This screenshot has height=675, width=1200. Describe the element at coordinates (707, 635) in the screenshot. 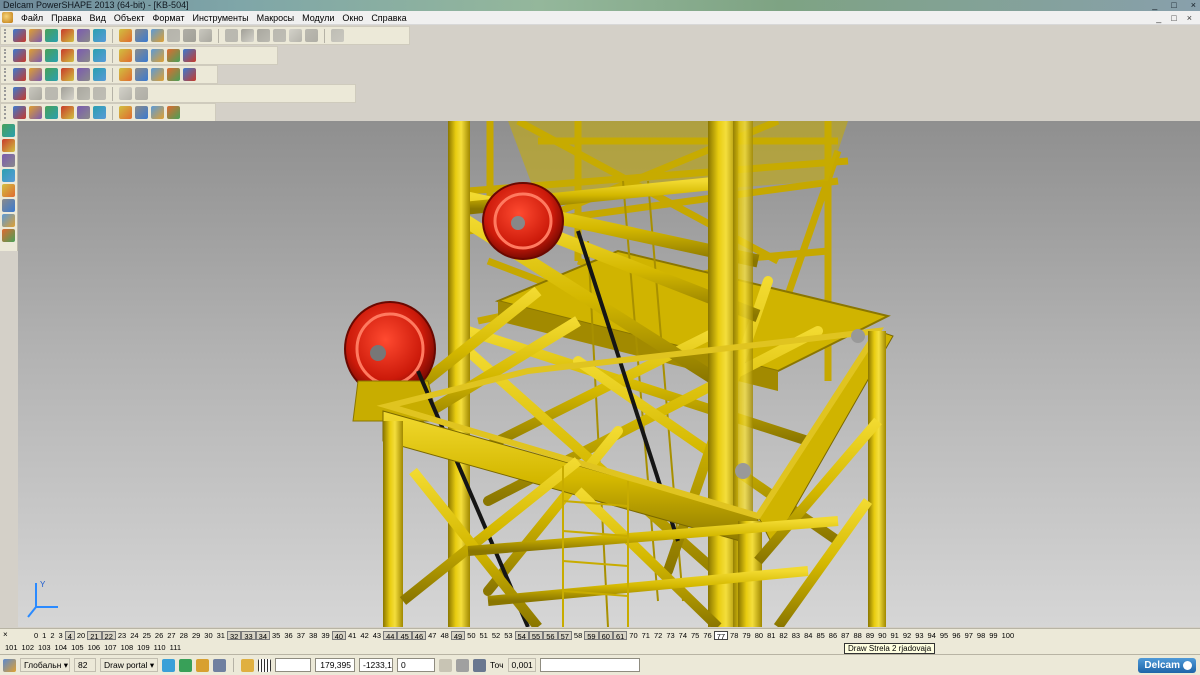

I see `level-76: 76` at that location.